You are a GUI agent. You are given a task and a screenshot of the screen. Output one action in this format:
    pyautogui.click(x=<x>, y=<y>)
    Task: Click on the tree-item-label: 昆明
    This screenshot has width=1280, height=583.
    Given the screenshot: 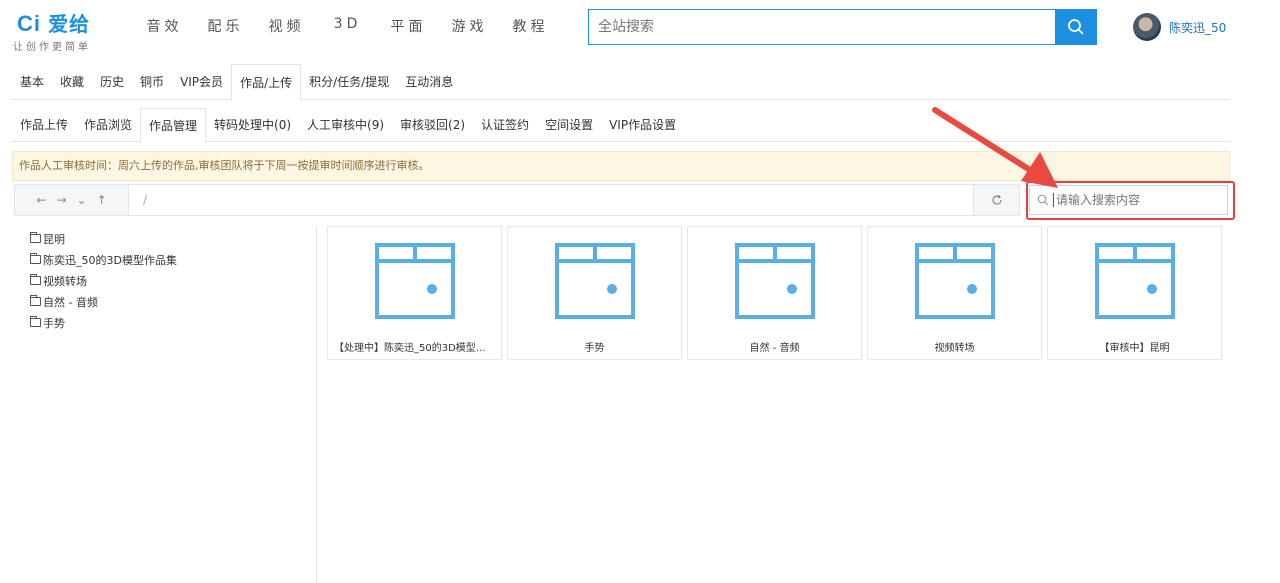 What is the action you would take?
    pyautogui.click(x=54, y=239)
    